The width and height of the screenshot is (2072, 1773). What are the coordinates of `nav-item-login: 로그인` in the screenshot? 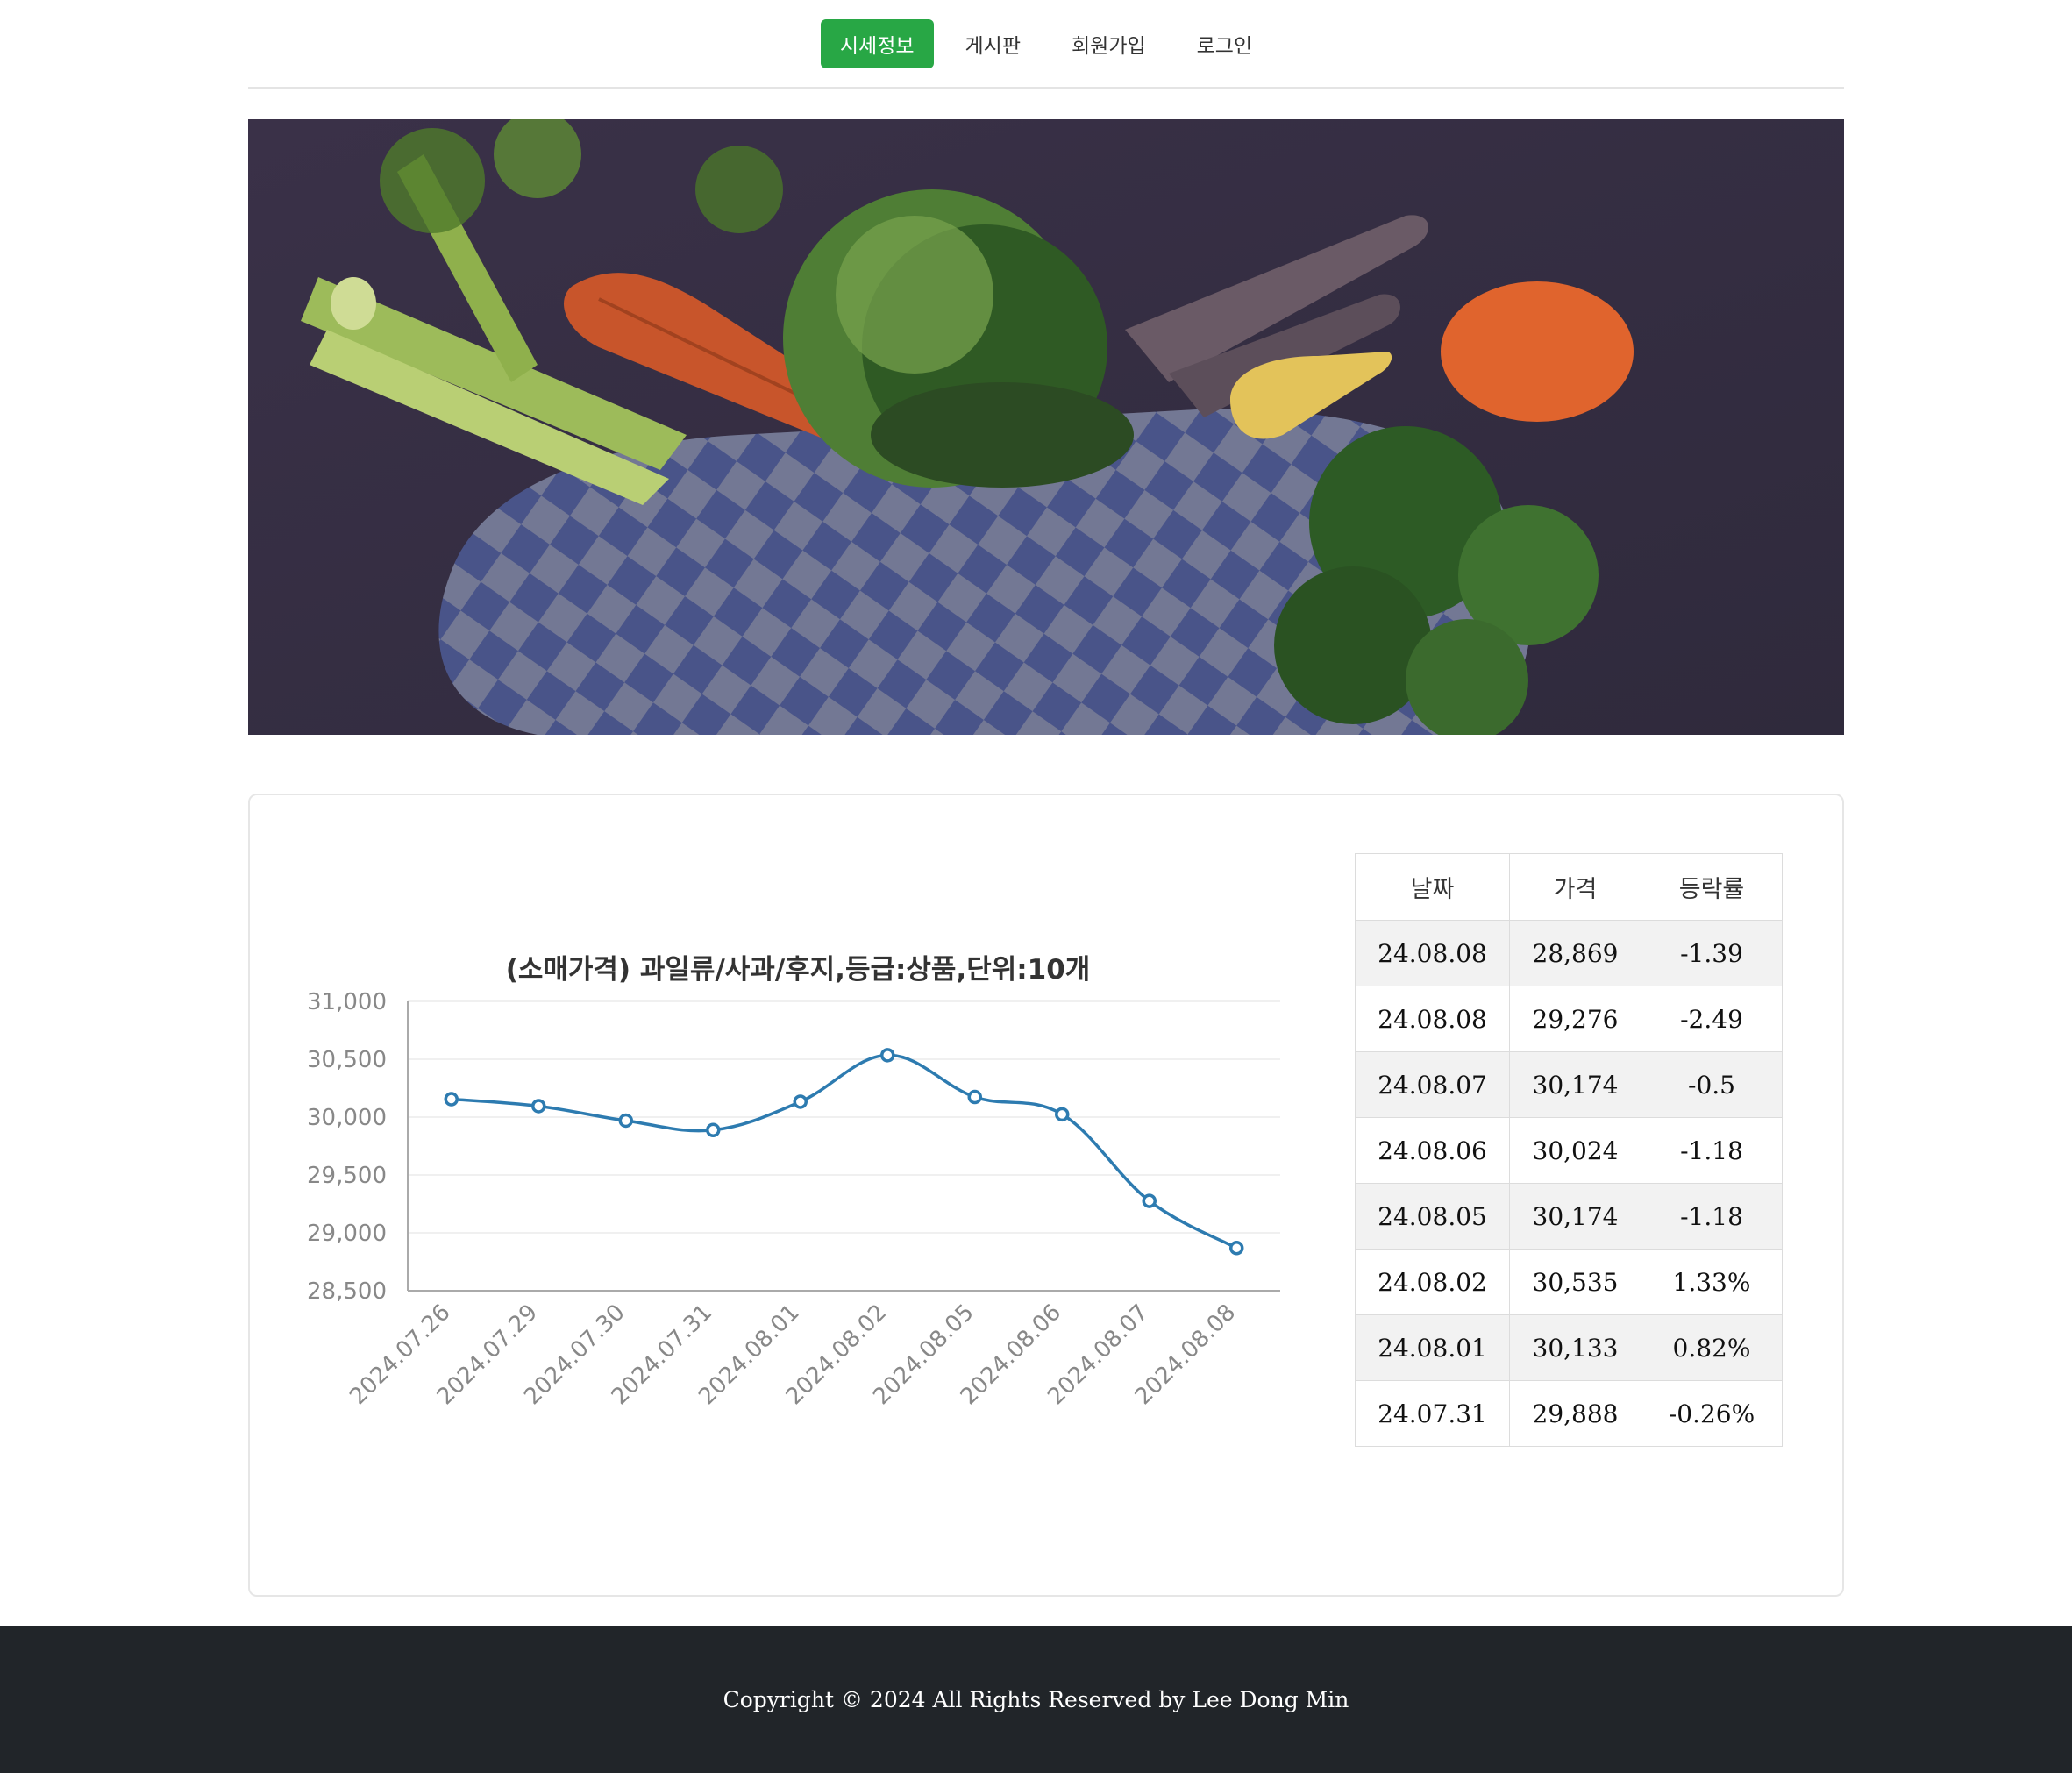 It's located at (1224, 43).